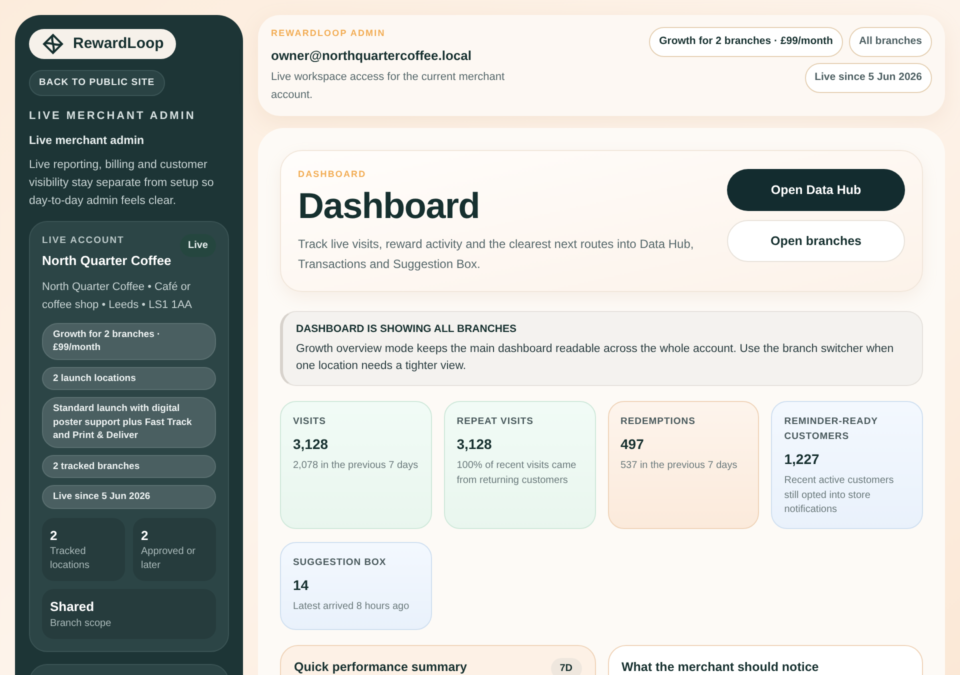 This screenshot has height=675, width=960. What do you see at coordinates (495, 422) in the screenshot?
I see `metric-label: REPEAT VISITS` at bounding box center [495, 422].